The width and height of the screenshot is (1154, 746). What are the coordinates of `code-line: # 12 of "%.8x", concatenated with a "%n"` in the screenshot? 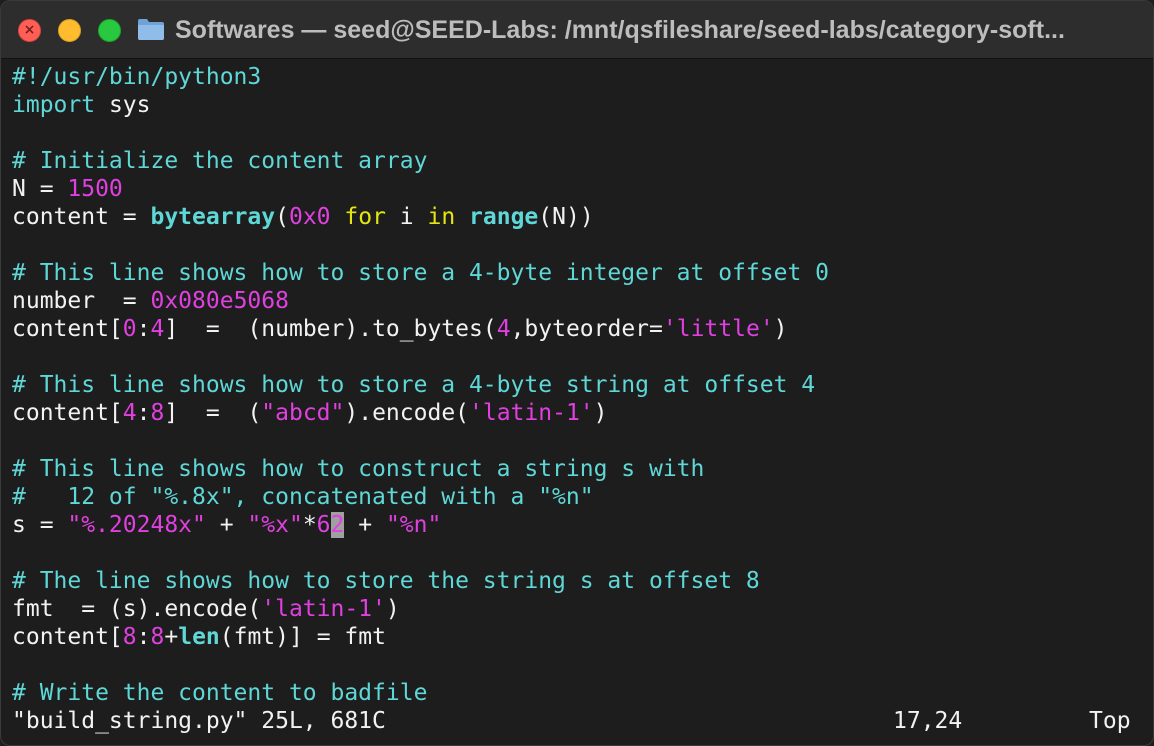 It's located at (579, 497).